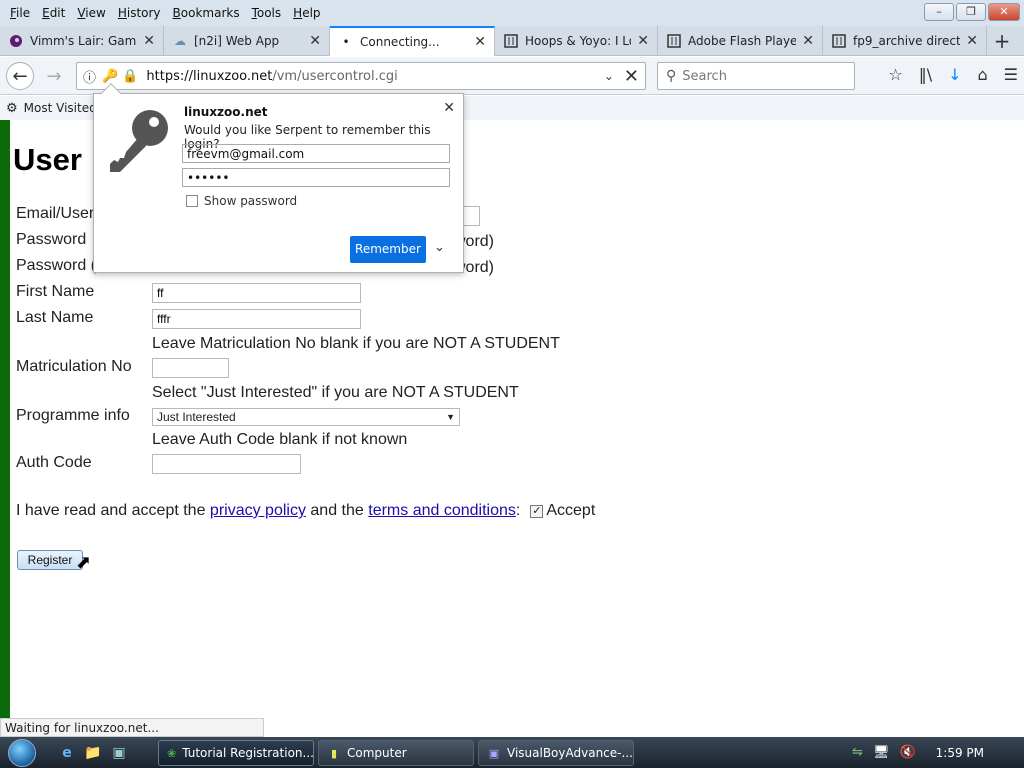 This screenshot has width=1024, height=768. I want to click on matric-label: Matriculation No, so click(74, 366).